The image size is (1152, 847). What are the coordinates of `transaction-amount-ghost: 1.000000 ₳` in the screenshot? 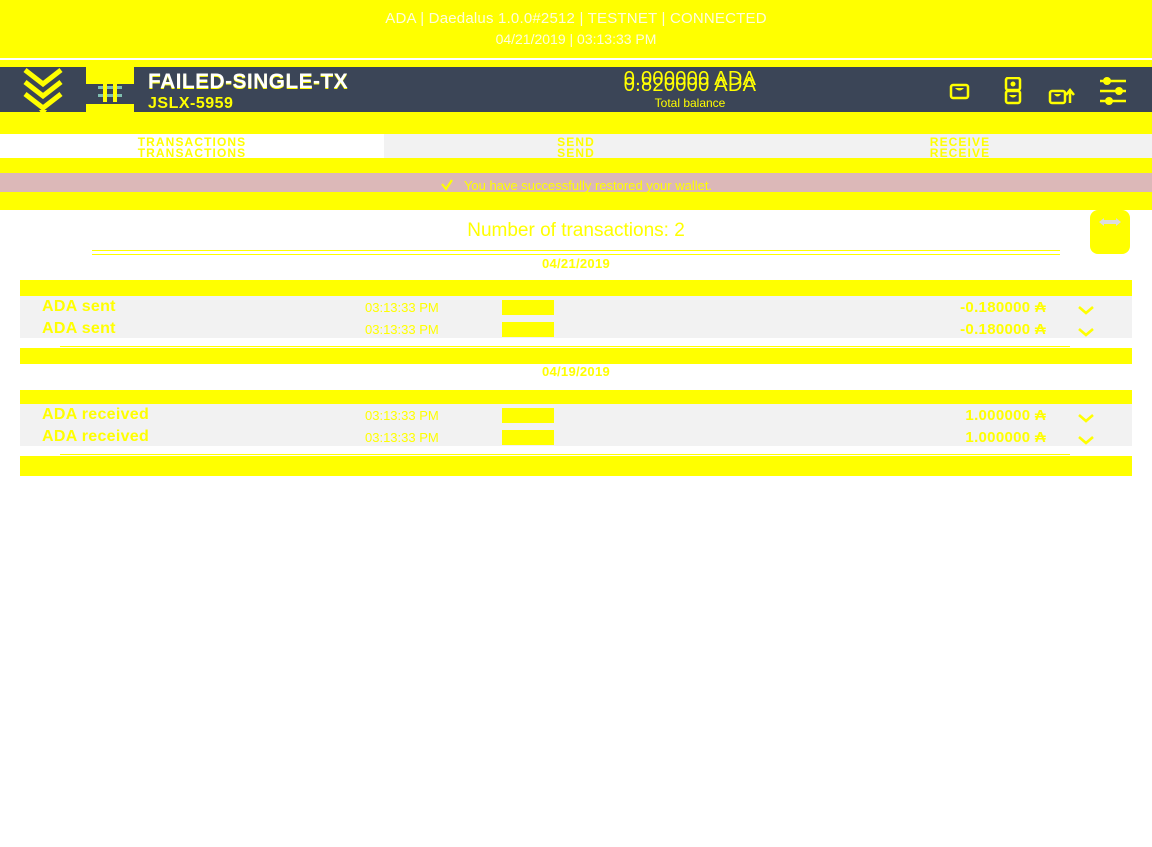 It's located at (1005, 437).